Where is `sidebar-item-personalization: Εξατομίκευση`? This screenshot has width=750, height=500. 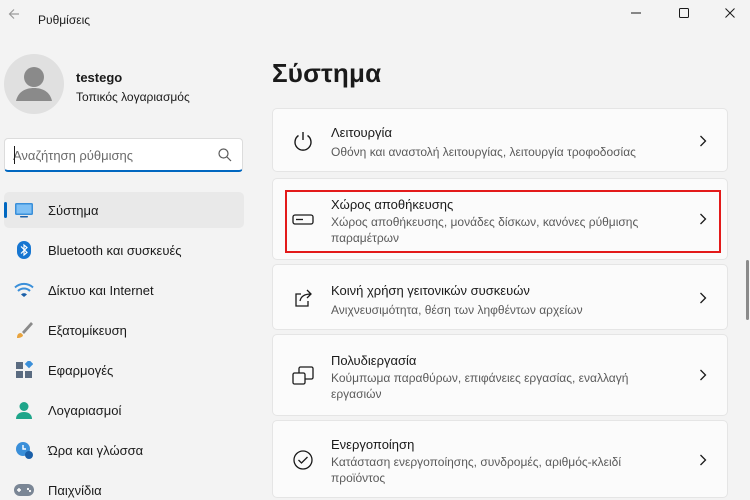
sidebar-item-personalization: Εξατομίκευση is located at coordinates (124, 330).